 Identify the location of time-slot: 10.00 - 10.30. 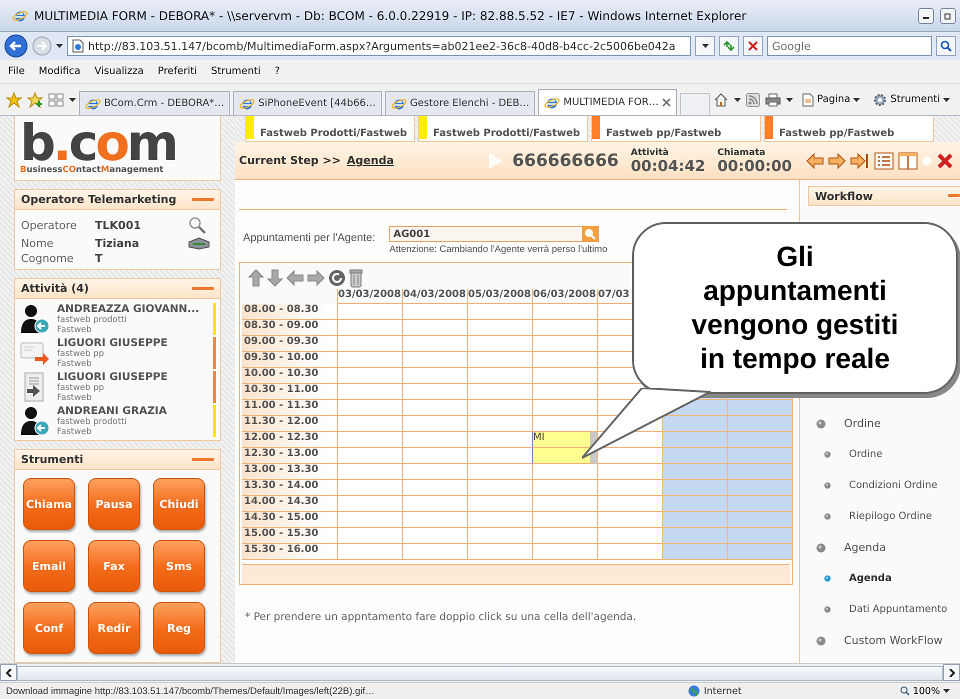
(289, 376).